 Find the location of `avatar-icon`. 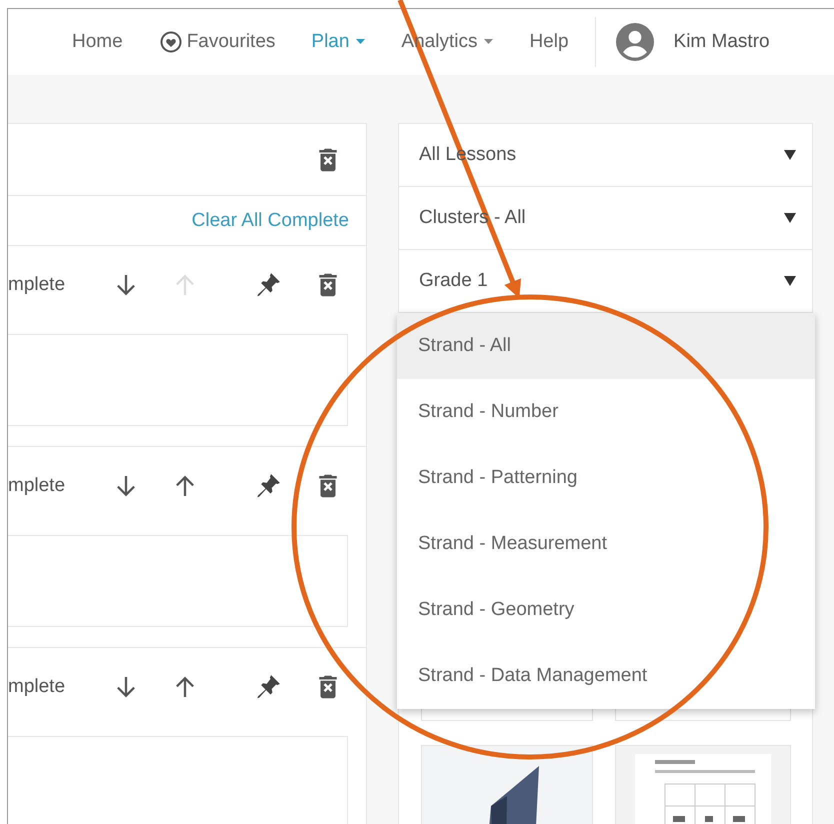

avatar-icon is located at coordinates (635, 42).